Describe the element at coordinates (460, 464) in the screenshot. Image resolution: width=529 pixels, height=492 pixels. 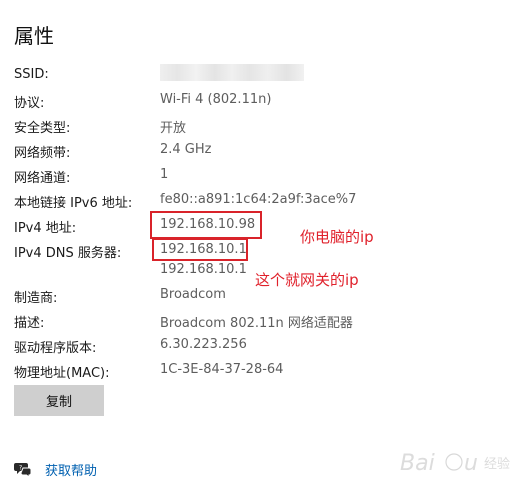
I see `baidu-watermark: Bai u 经验` at that location.